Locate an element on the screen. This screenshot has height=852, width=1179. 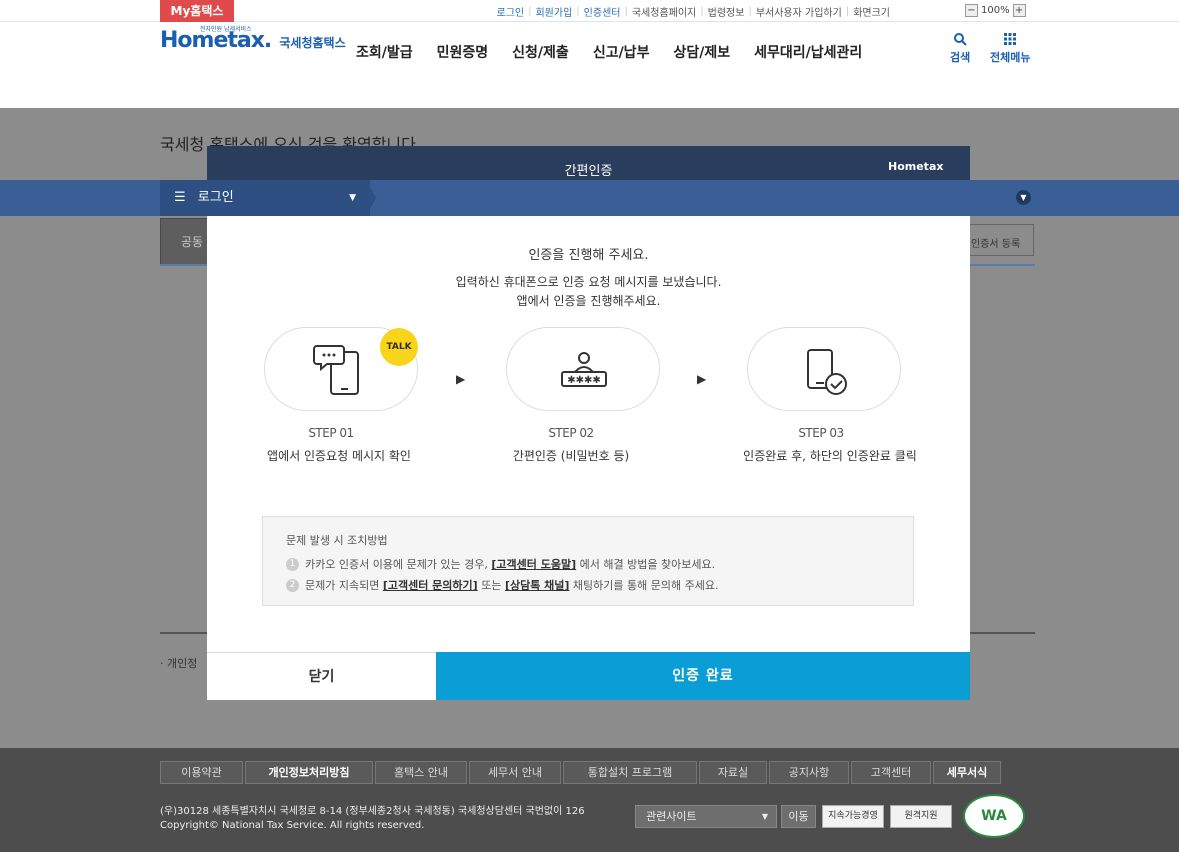
grid-icon is located at coordinates (1010, 39).